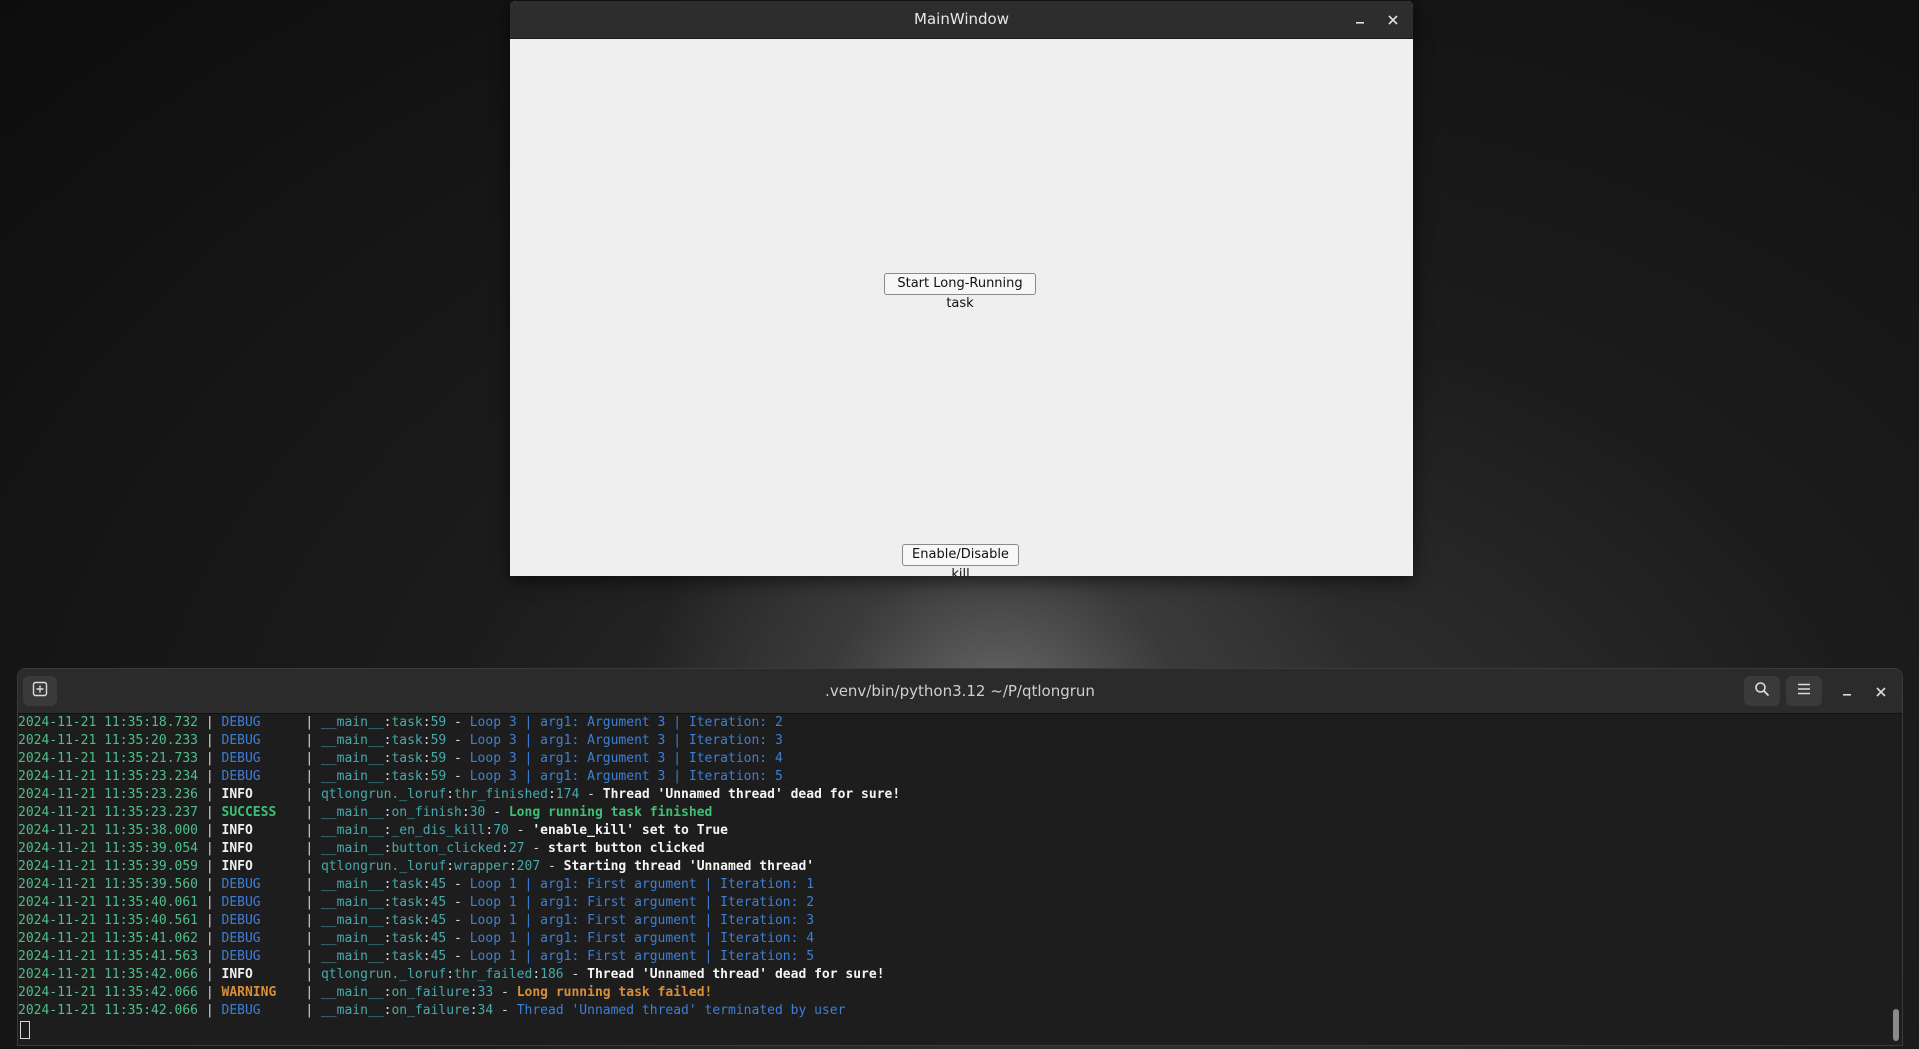 This screenshot has width=1919, height=1049. Describe the element at coordinates (610, 812) in the screenshot. I see `log-message: Long running task finished` at that location.